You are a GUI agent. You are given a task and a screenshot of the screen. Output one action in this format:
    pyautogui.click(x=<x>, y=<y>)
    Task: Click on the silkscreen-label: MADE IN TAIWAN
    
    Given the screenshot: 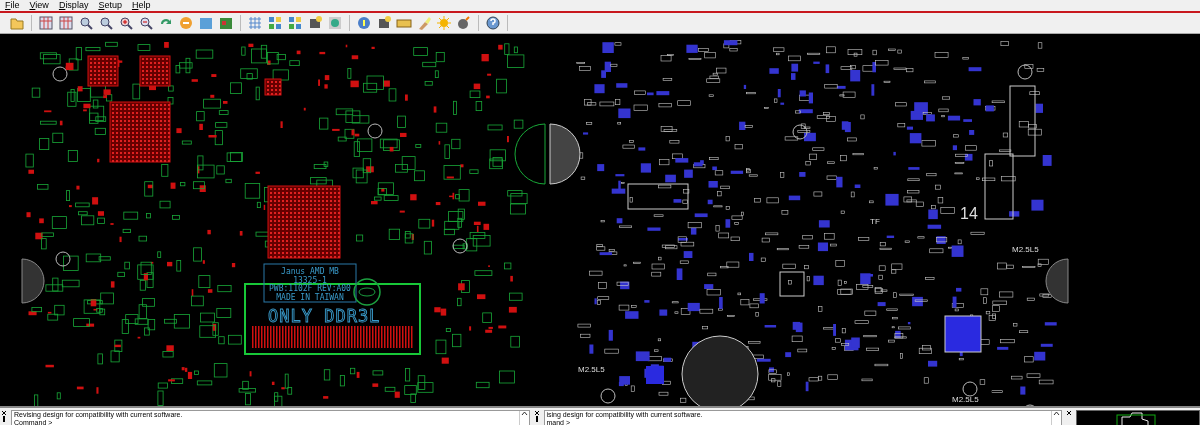 What is the action you would take?
    pyautogui.click(x=310, y=297)
    